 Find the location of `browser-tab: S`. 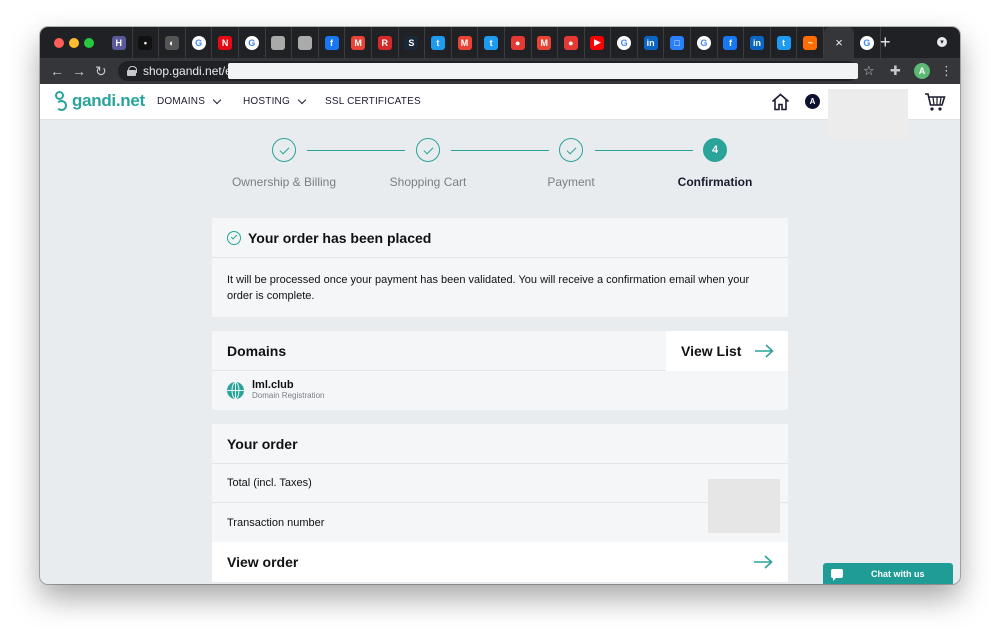

browser-tab: S is located at coordinates (412, 42).